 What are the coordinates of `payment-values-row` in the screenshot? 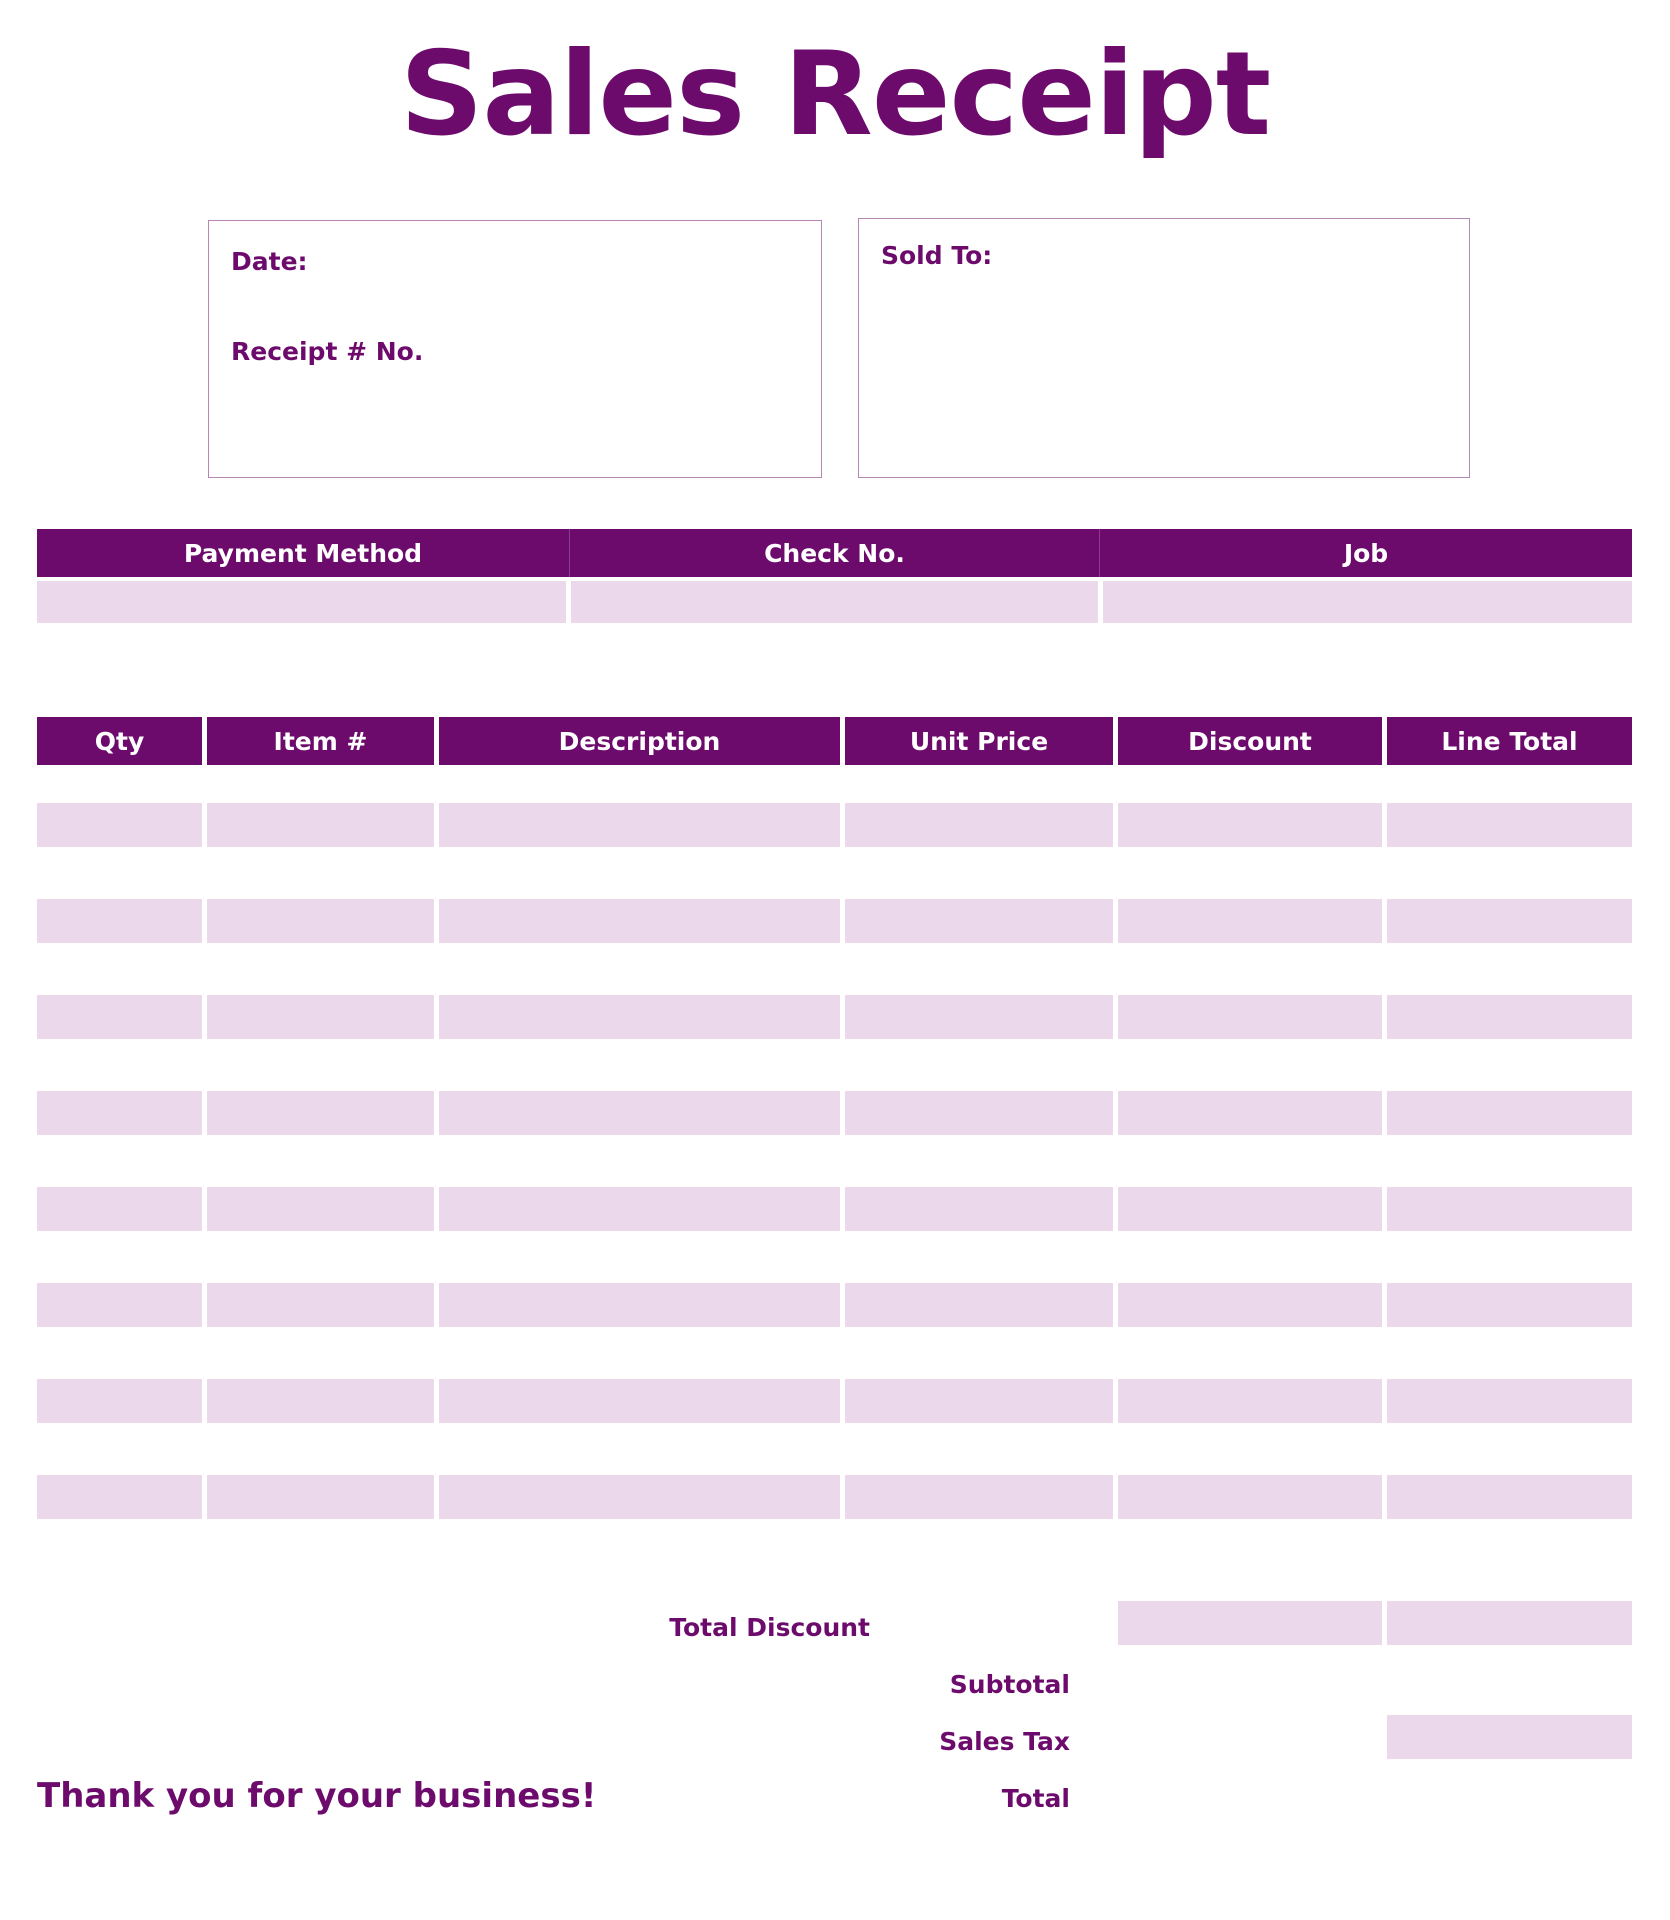 It's located at (834, 602).